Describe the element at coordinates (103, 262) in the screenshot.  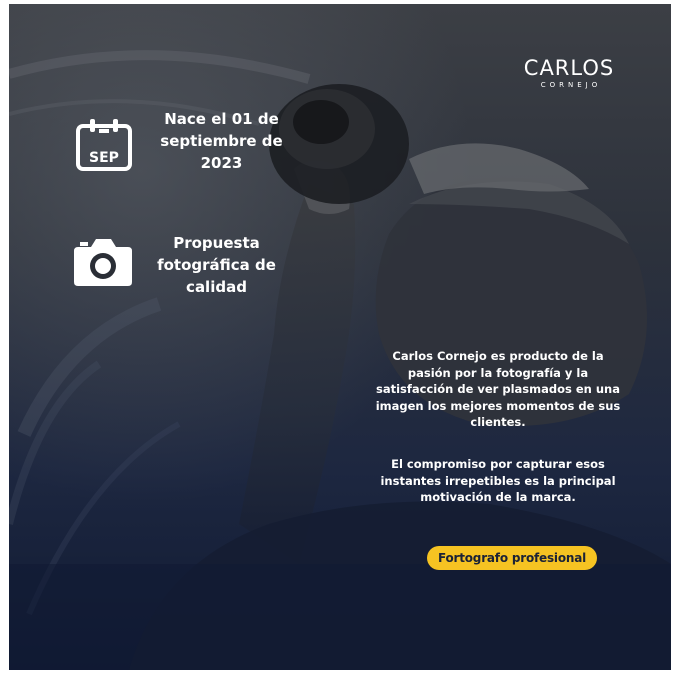
I see `camera-icon` at that location.